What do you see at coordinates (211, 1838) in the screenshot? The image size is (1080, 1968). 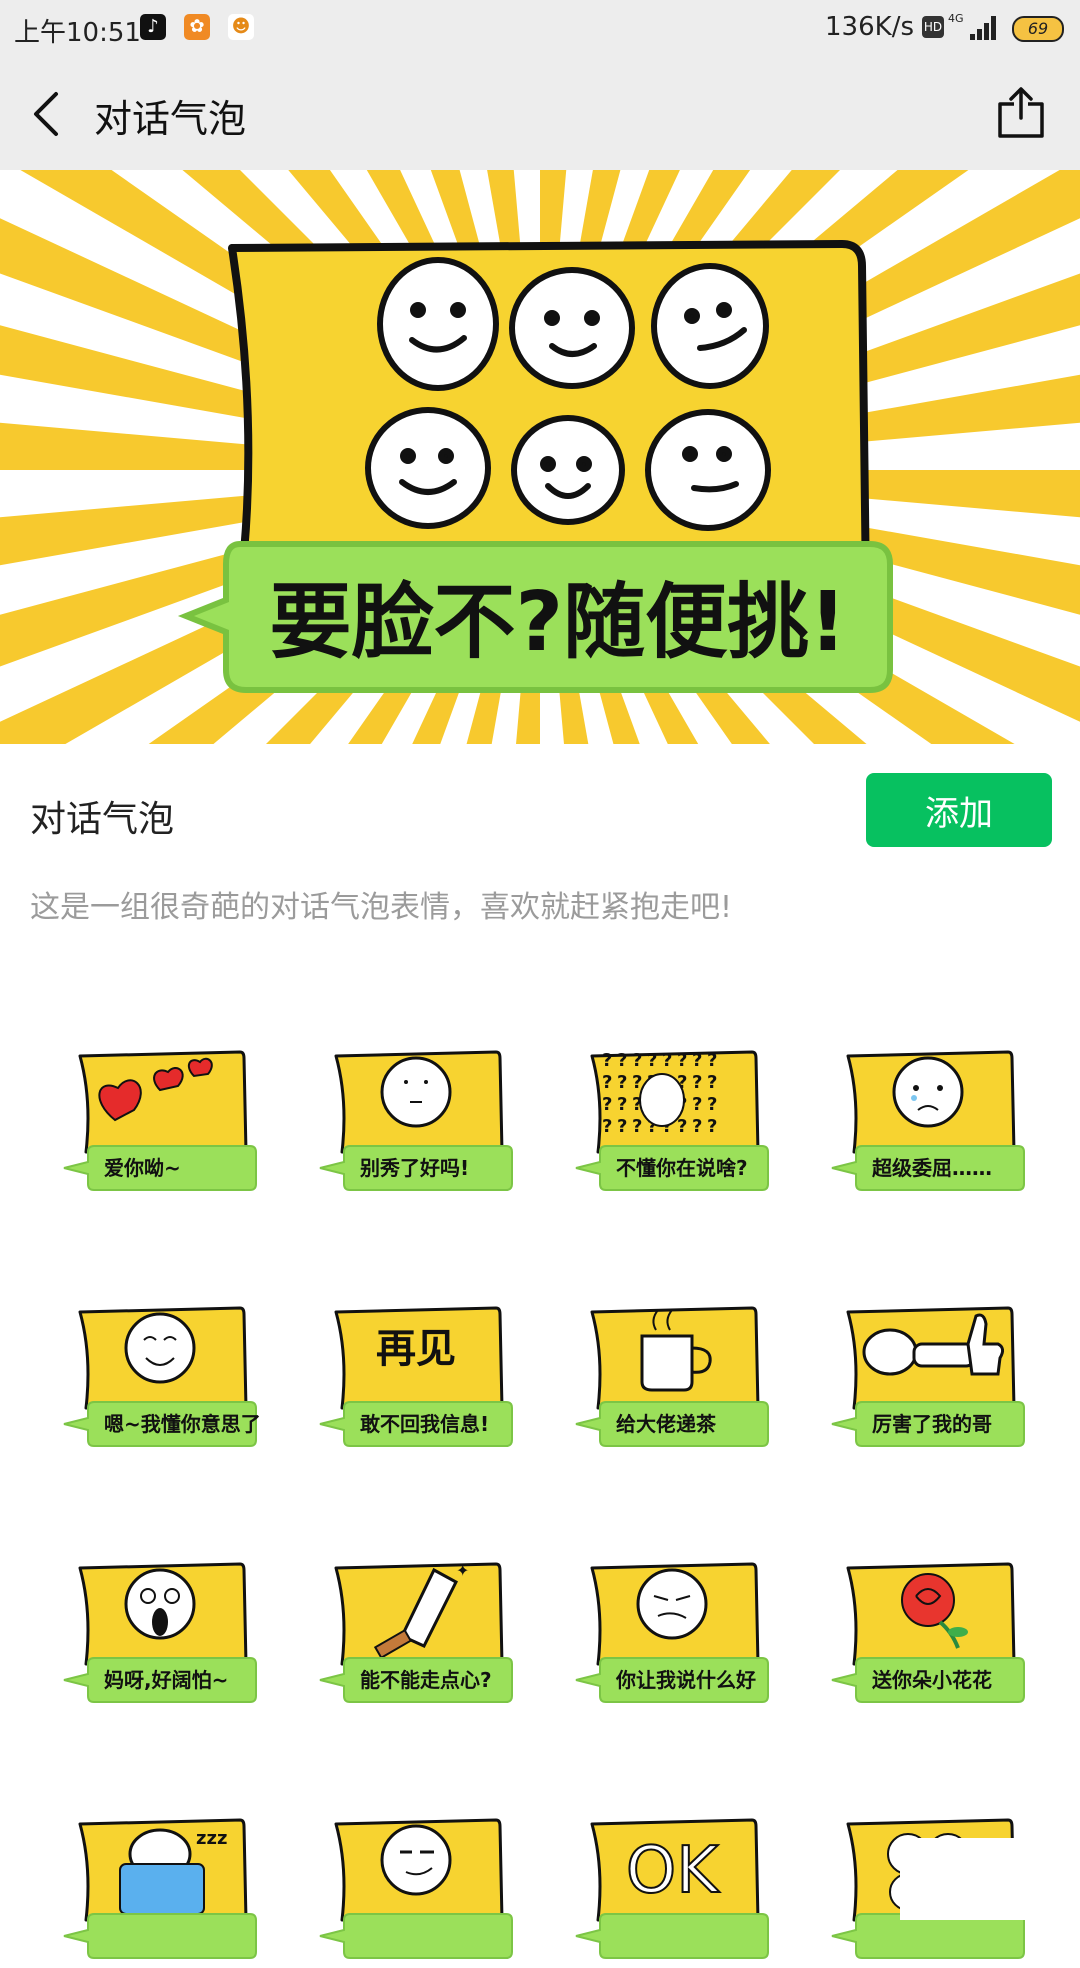 I see `svg-text: zzz` at bounding box center [211, 1838].